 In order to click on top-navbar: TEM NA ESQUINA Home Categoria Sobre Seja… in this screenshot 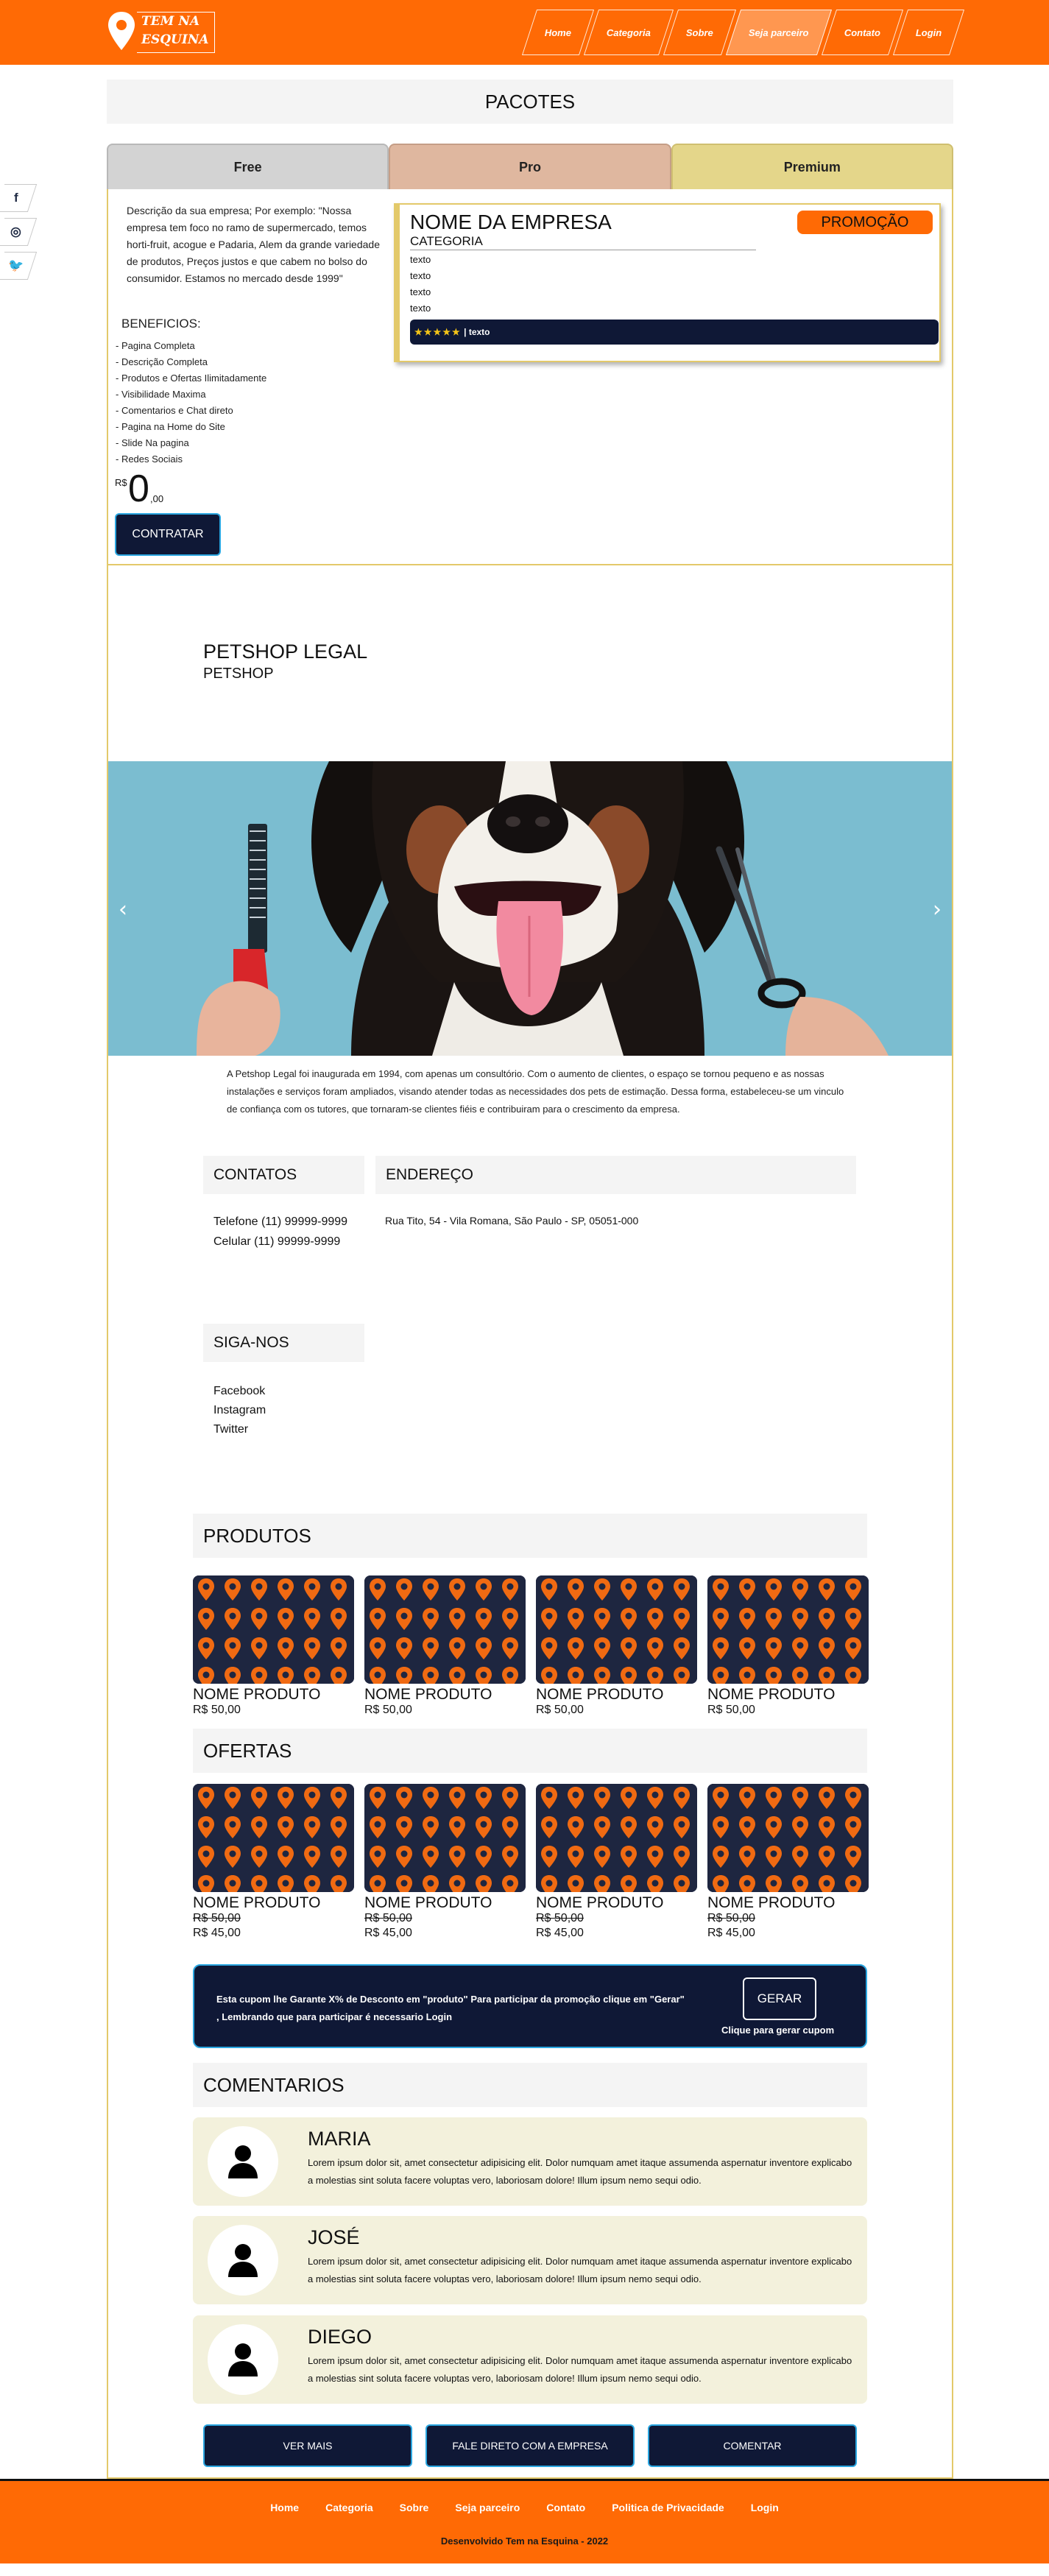, I will do `click(524, 32)`.